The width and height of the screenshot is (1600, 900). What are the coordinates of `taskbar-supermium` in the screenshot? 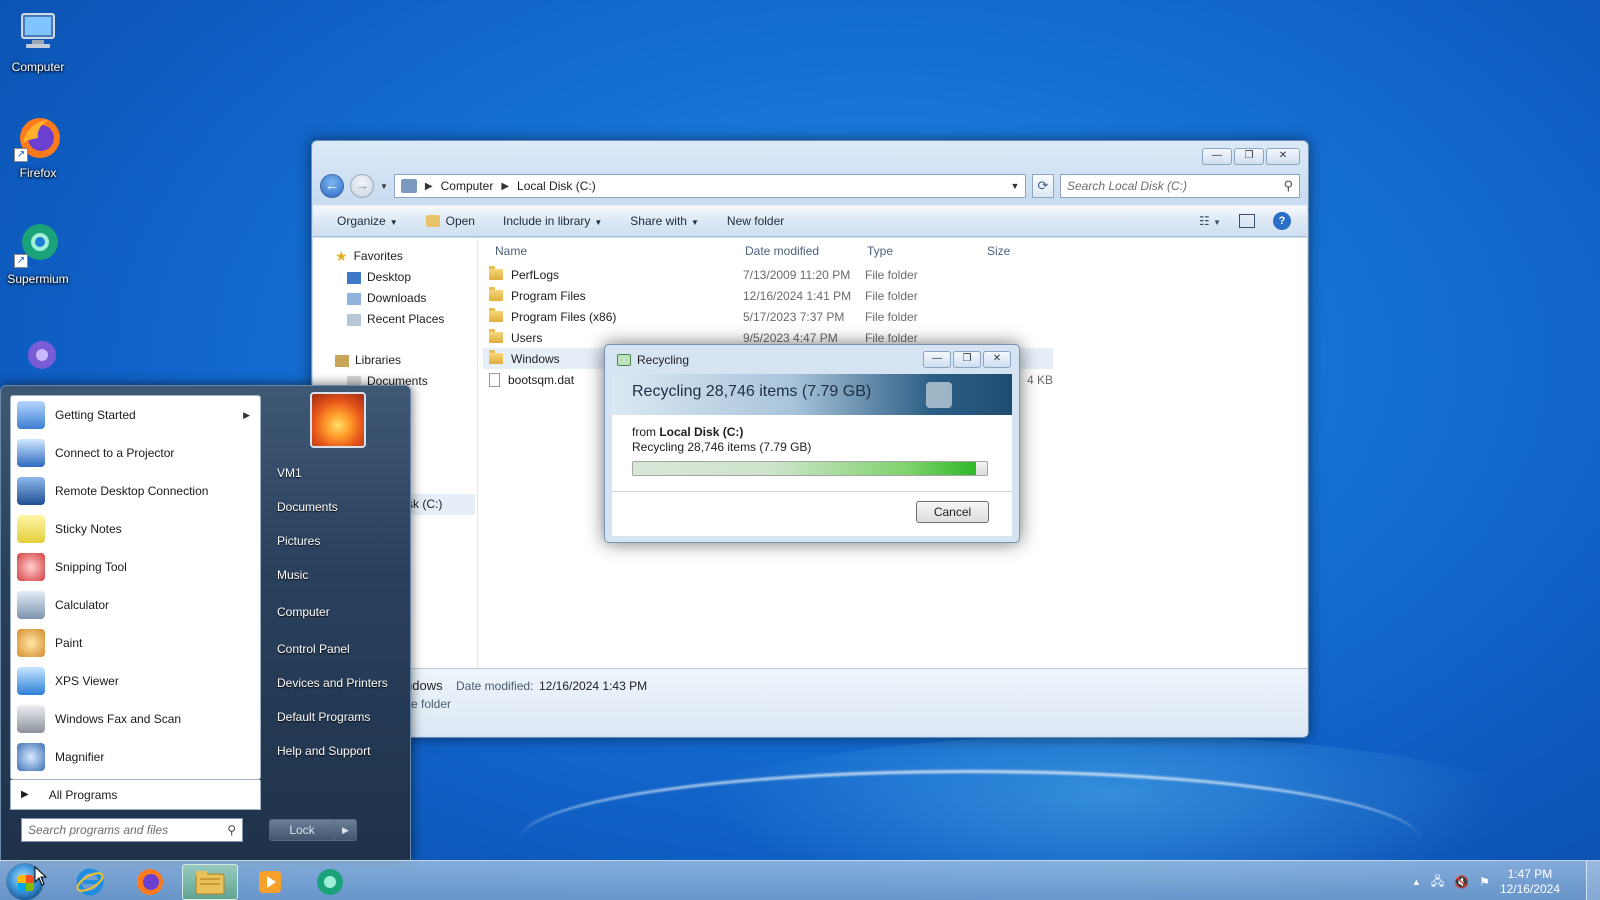 It's located at (330, 882).